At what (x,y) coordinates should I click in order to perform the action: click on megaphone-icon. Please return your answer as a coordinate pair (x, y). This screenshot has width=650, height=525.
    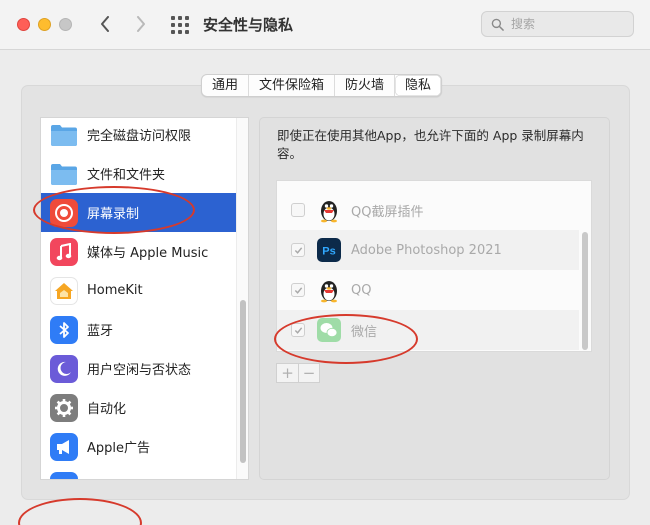
    Looking at the image, I should click on (64, 446).